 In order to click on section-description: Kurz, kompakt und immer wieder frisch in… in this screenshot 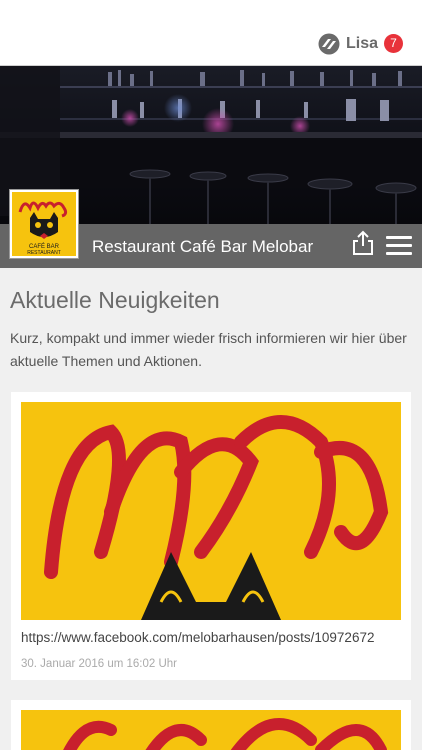, I will do `click(208, 349)`.